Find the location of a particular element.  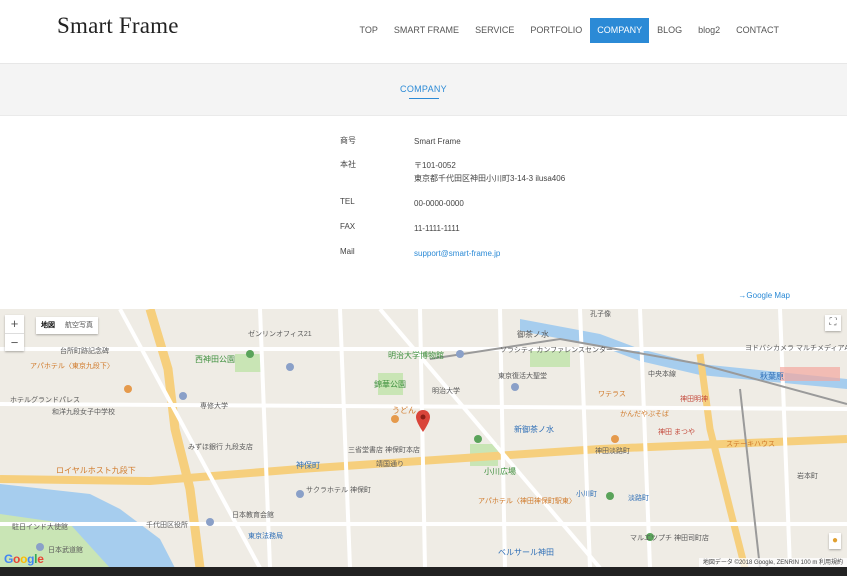

map-label-confucius: 孔子像 is located at coordinates (600, 314).